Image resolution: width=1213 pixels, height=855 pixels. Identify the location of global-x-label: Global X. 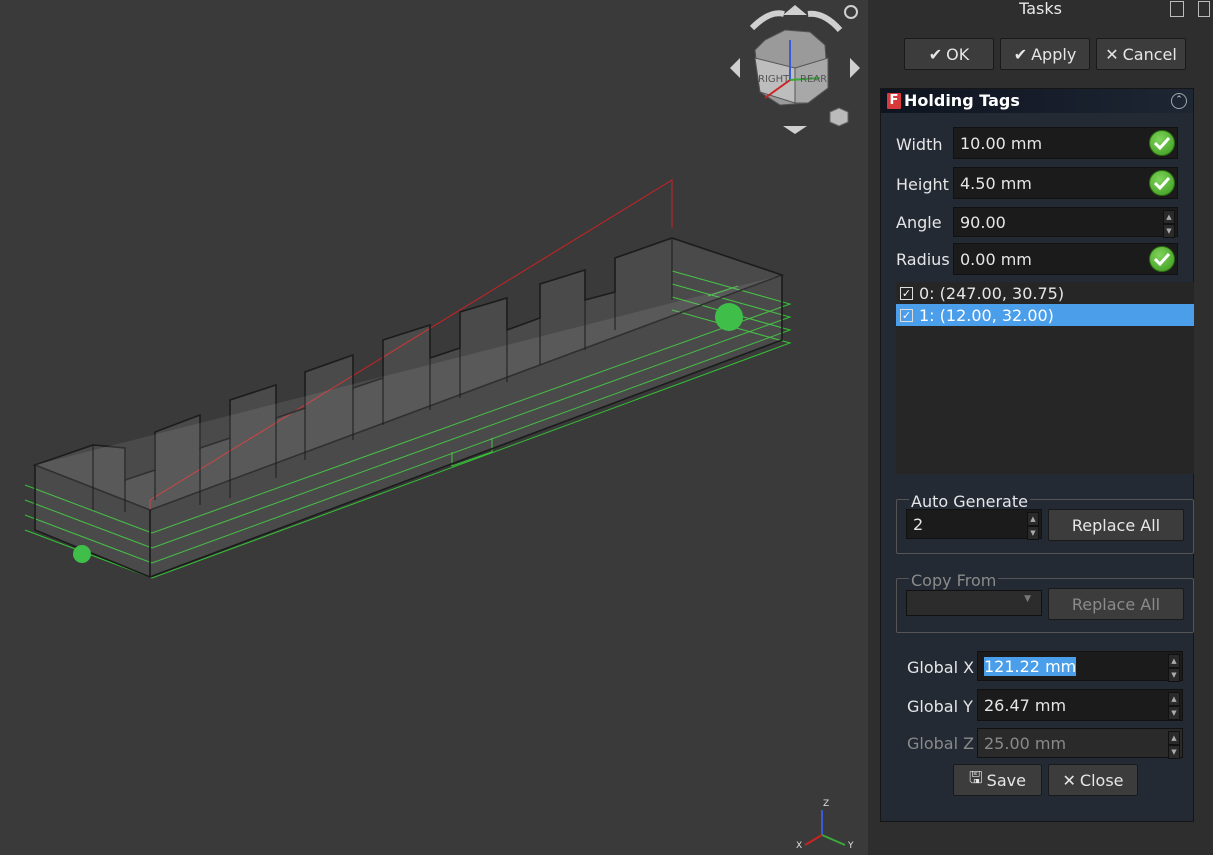
(941, 667).